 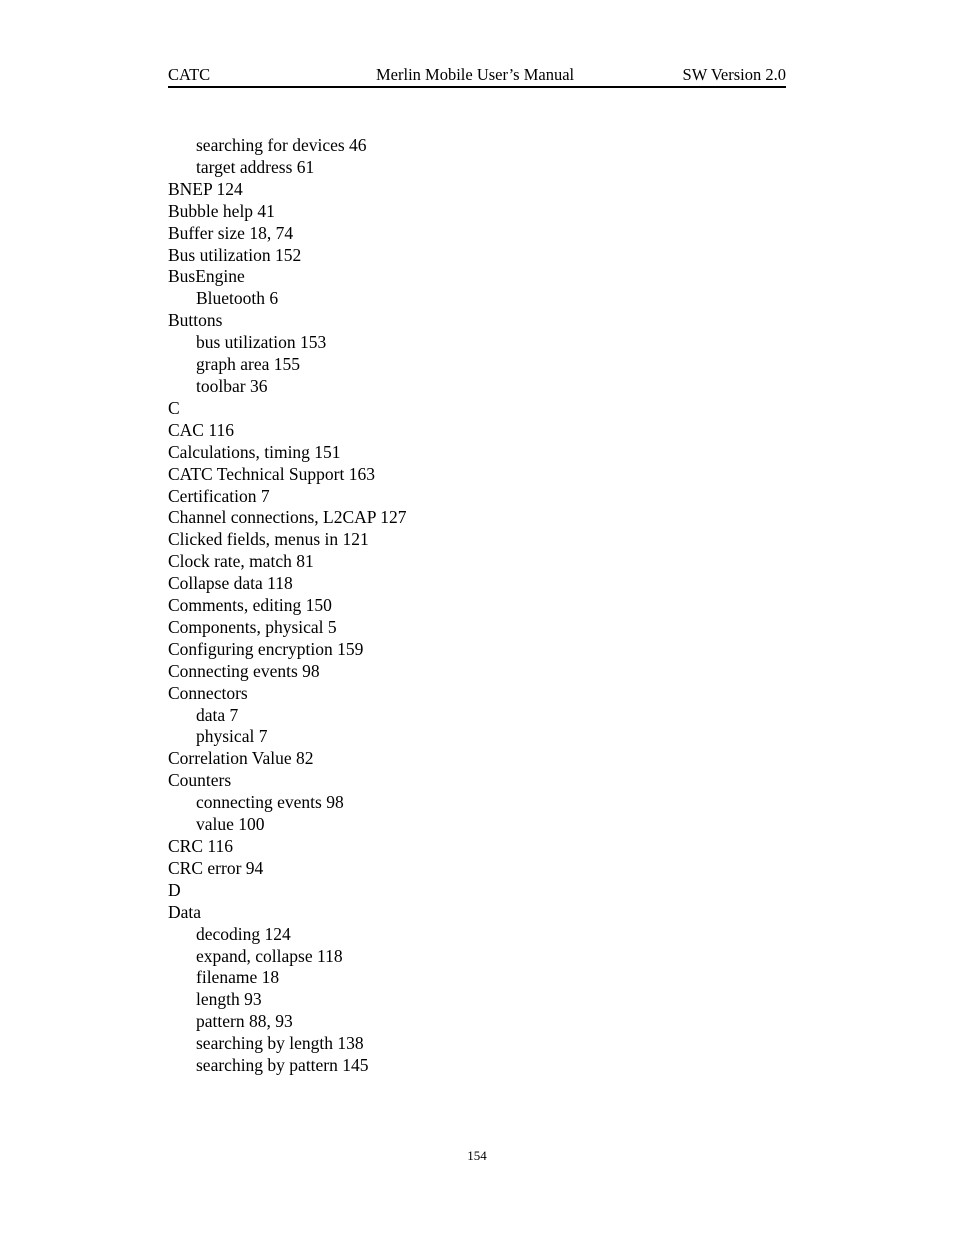 What do you see at coordinates (232, 736) in the screenshot?
I see `index-subentry: physical 7` at bounding box center [232, 736].